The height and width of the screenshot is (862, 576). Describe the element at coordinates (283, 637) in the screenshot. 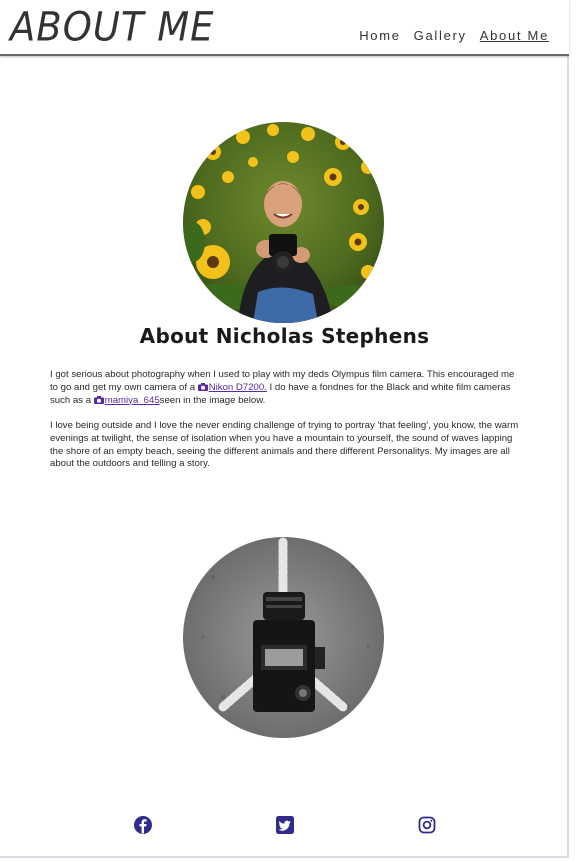

I see `camera-photo` at that location.